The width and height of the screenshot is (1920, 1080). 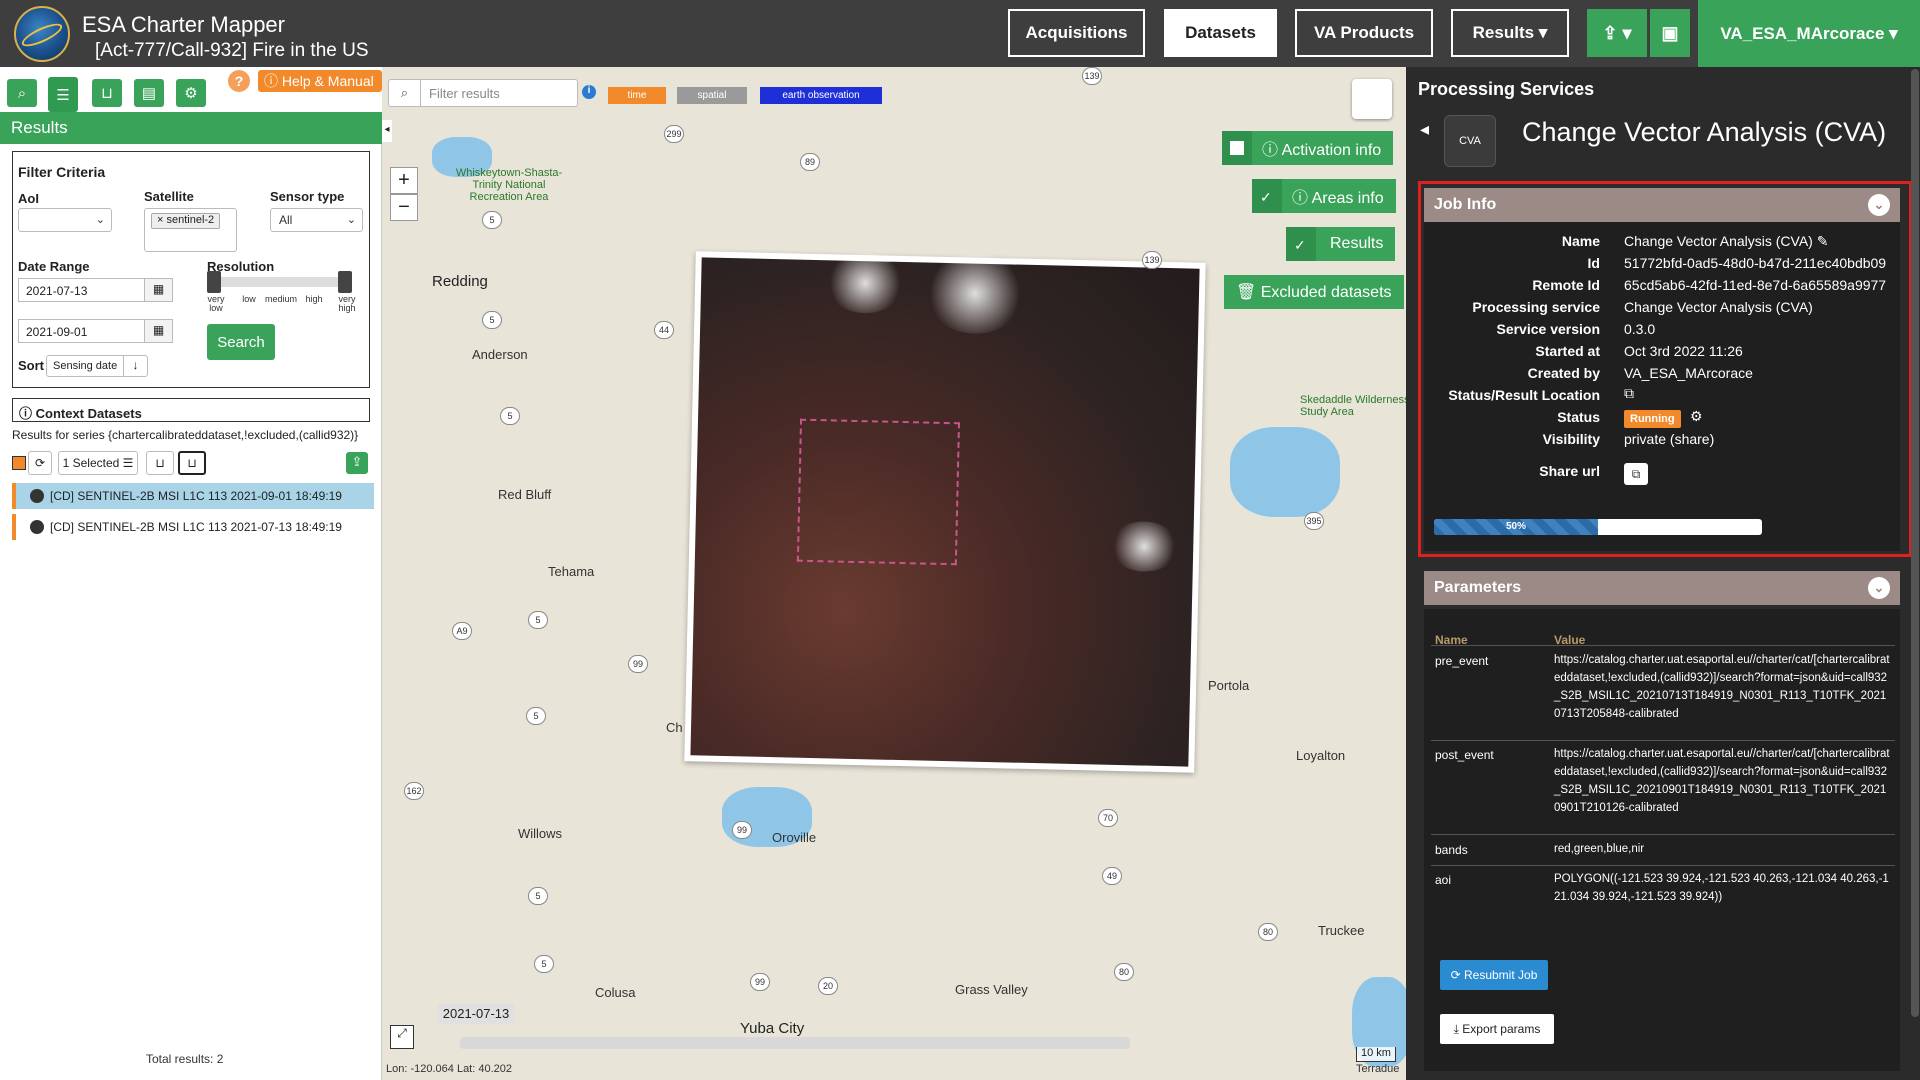 I want to click on resolution-tick: medium, so click(x=280, y=299).